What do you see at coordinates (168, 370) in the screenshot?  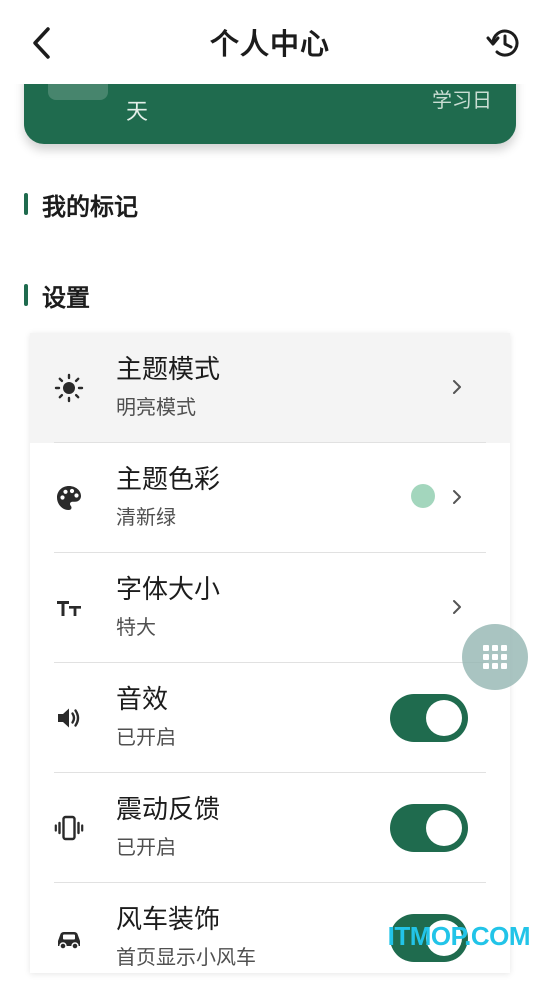 I see `setting-theme-mode-label: 主题模式` at bounding box center [168, 370].